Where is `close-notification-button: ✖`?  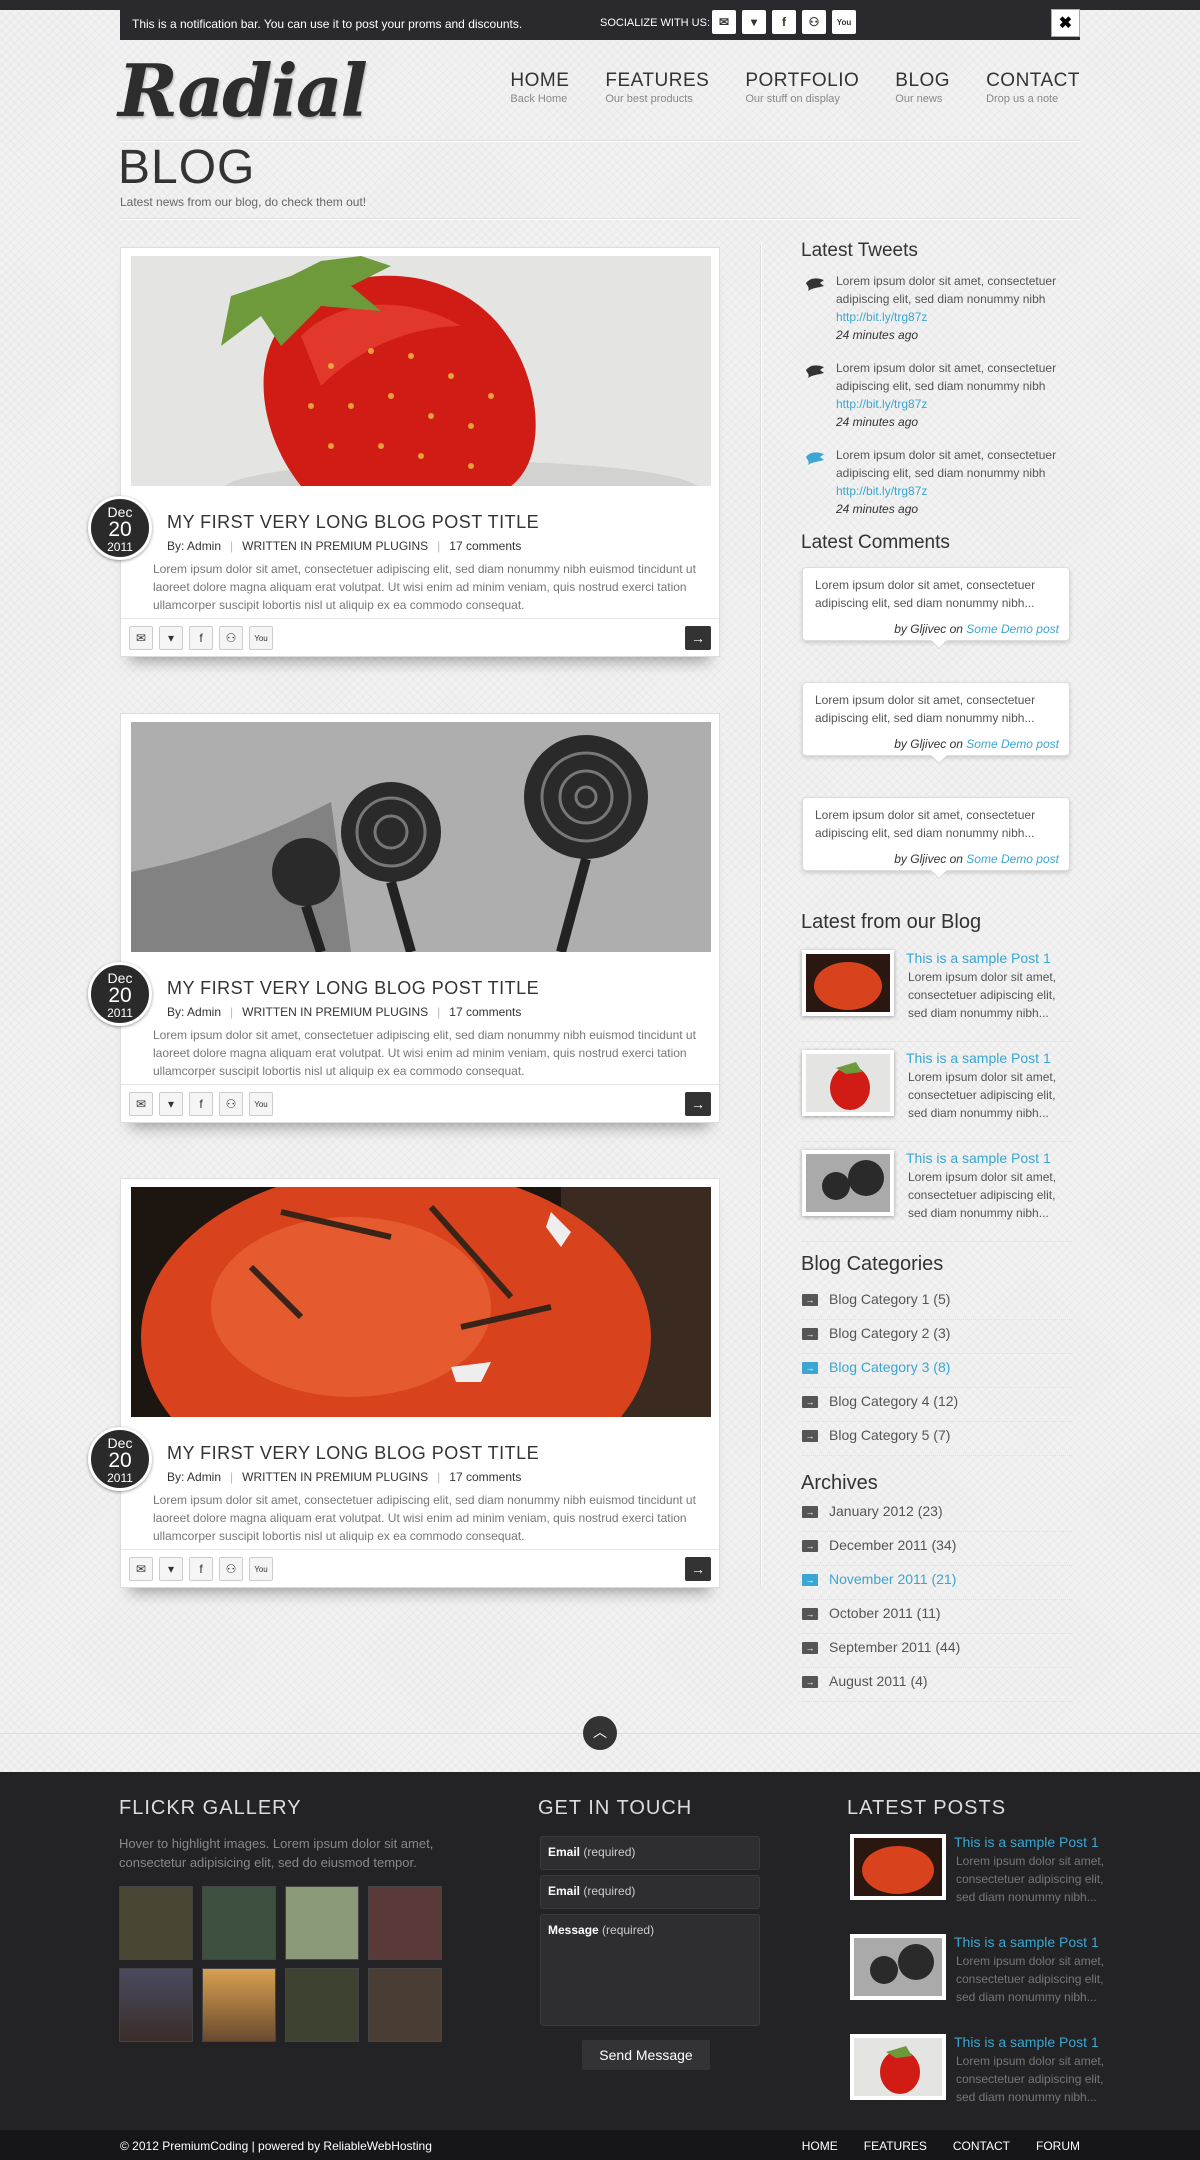
close-notification-button: ✖ is located at coordinates (1065, 23).